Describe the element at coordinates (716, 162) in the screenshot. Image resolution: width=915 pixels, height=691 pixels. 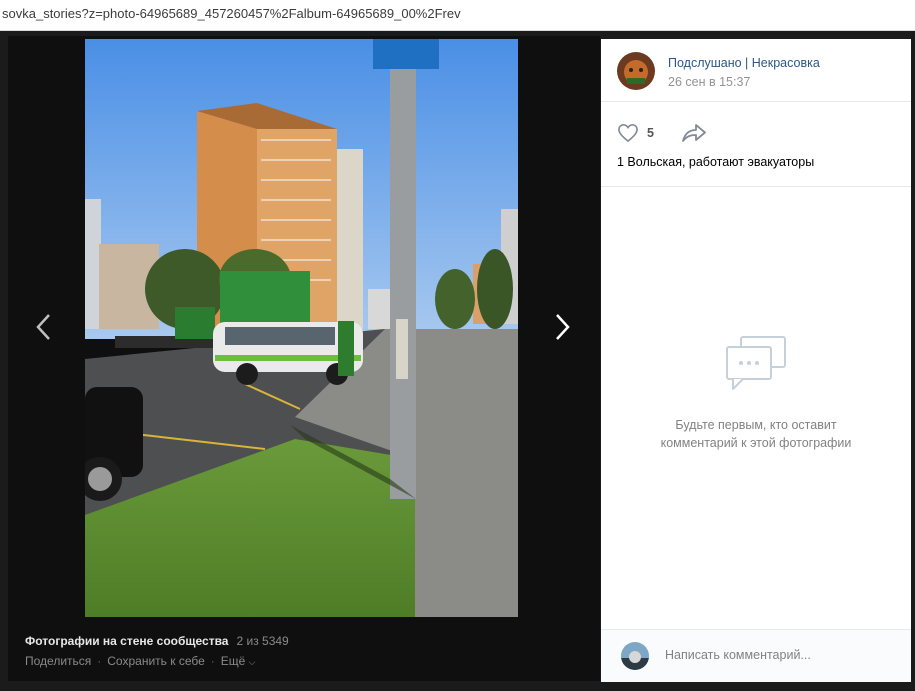
I see `post-caption: 1 Вольская, работают эвакуаторы` at that location.